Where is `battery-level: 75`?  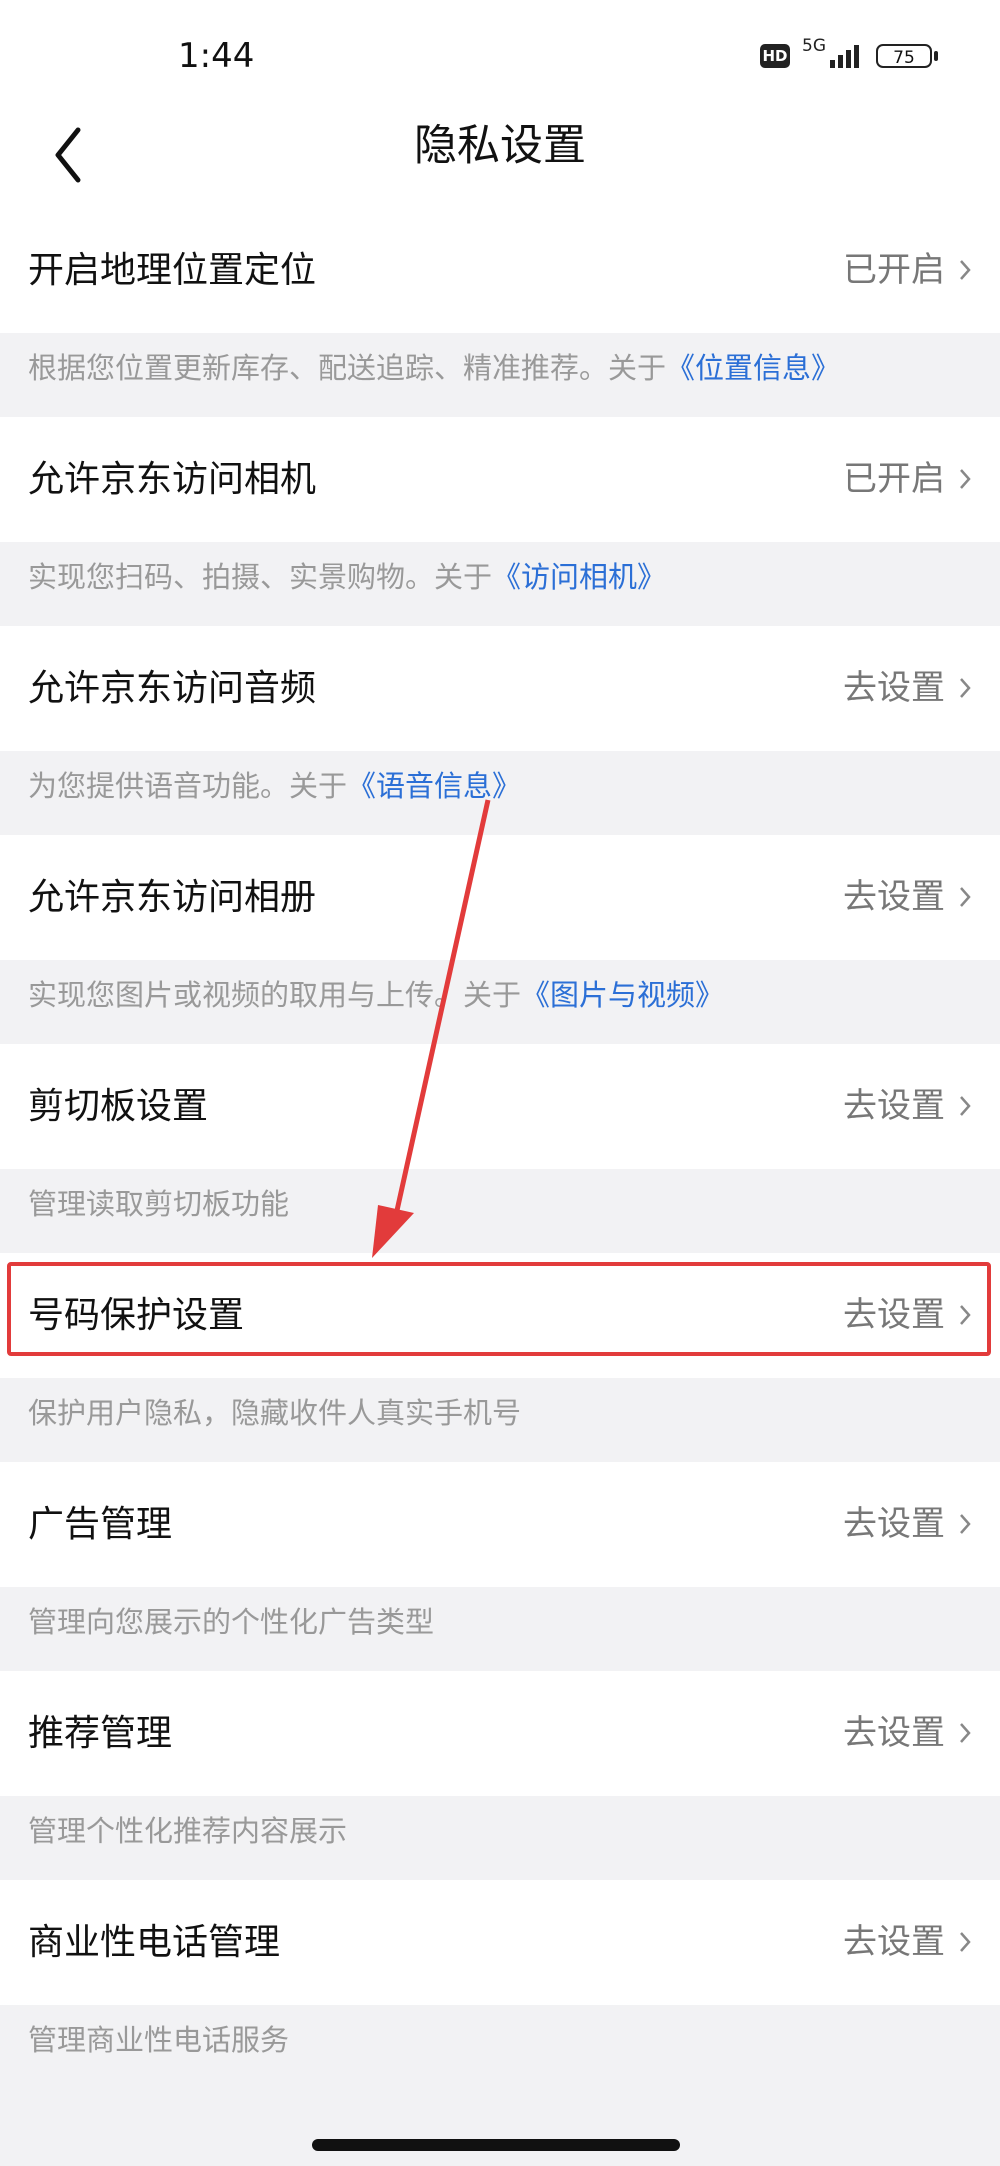 battery-level: 75 is located at coordinates (904, 58).